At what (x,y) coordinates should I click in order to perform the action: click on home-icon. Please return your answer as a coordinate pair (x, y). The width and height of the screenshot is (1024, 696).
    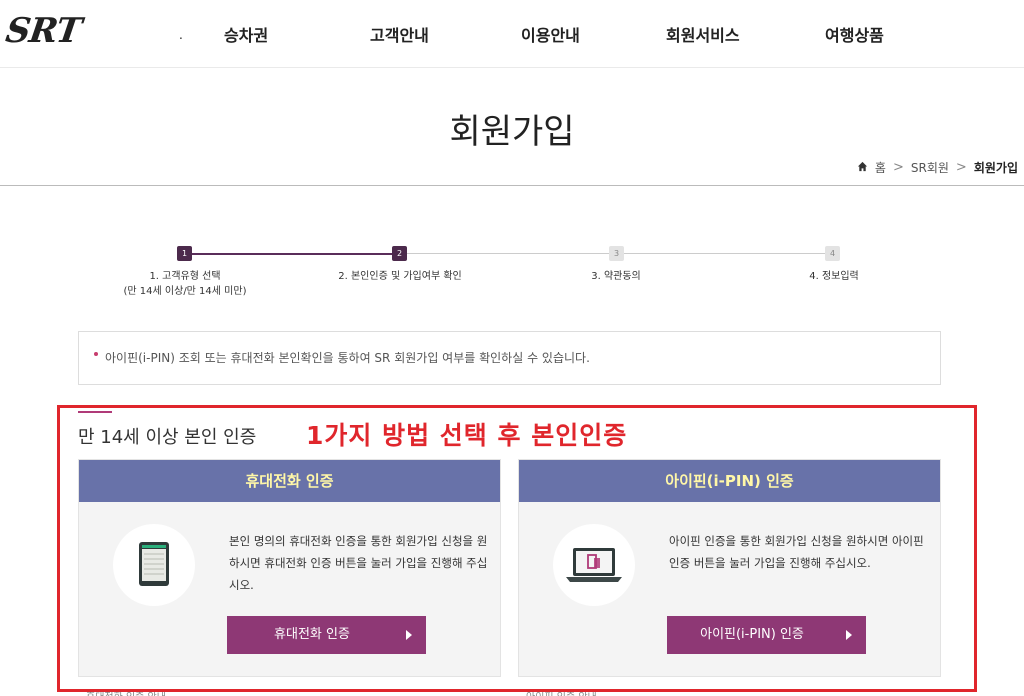
    Looking at the image, I should click on (862, 168).